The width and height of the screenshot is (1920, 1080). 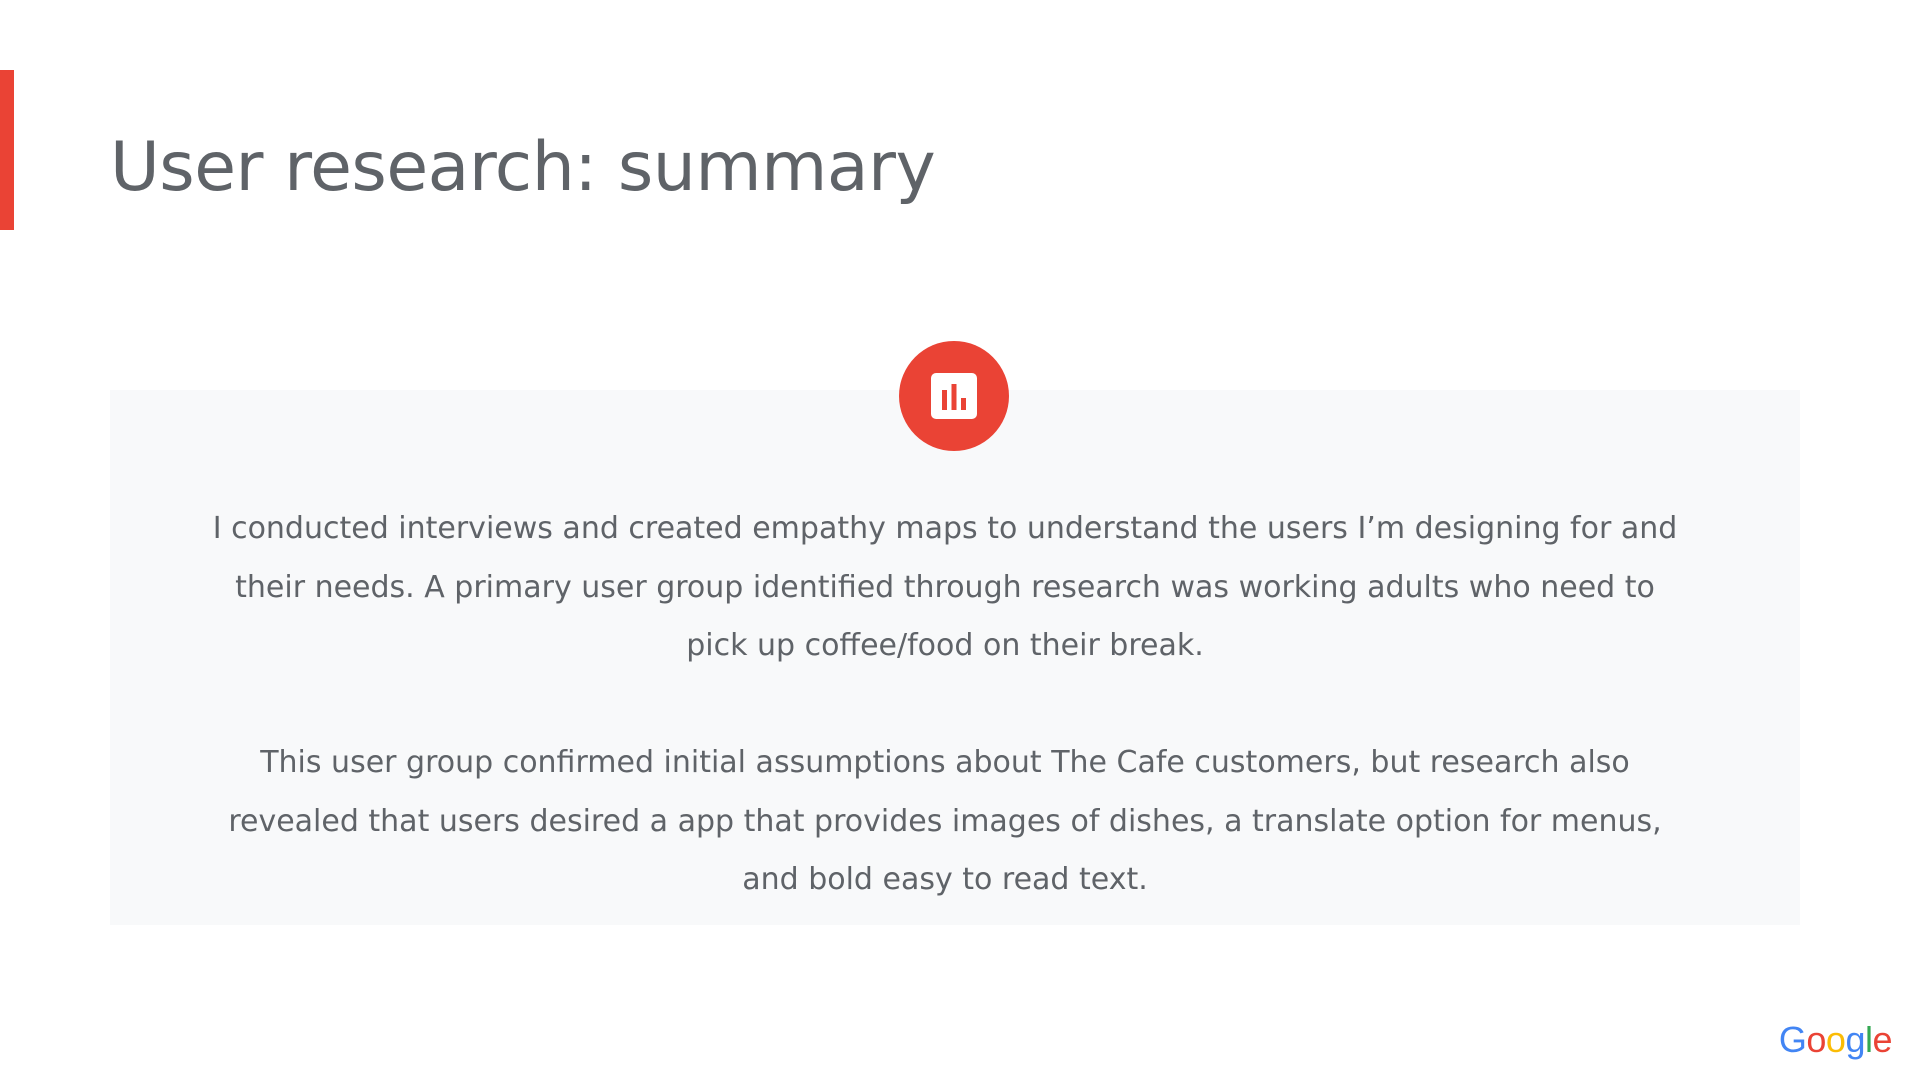 I want to click on logo-letter: G, so click(x=1792, y=1039).